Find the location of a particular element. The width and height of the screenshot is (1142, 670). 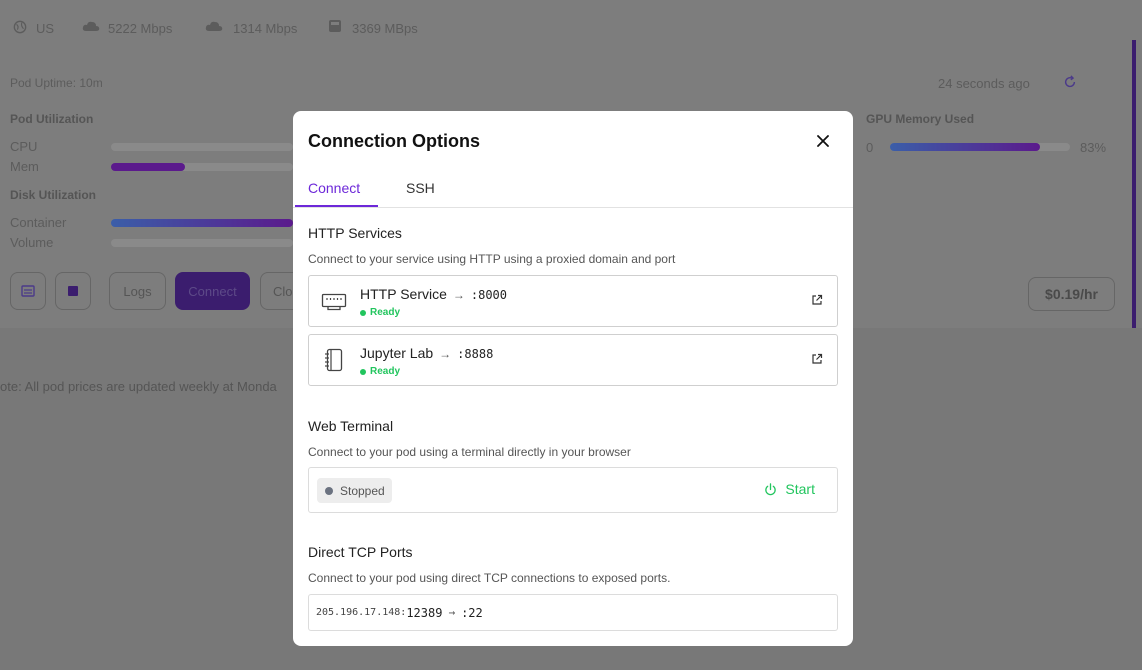

card-accent-line is located at coordinates (1134, 184).